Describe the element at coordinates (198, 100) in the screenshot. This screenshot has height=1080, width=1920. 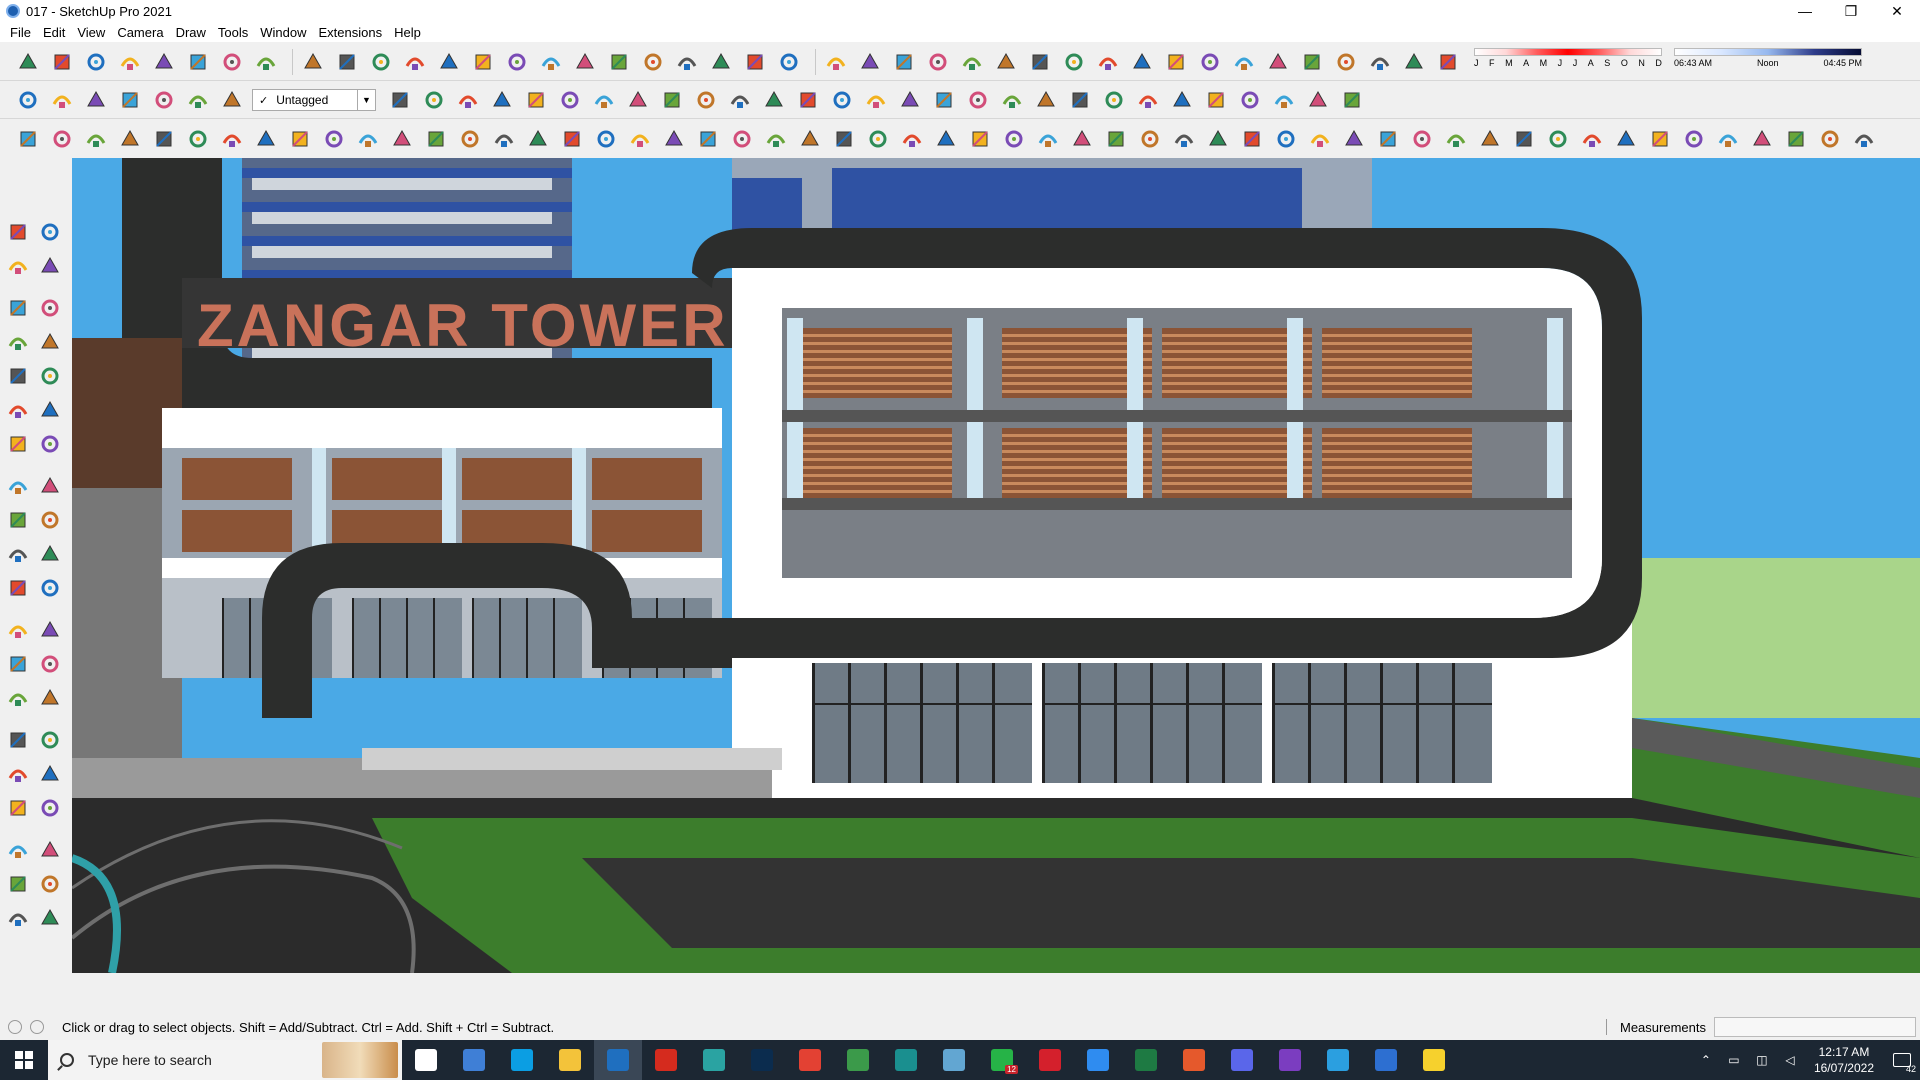
I see `house-3-icon` at that location.